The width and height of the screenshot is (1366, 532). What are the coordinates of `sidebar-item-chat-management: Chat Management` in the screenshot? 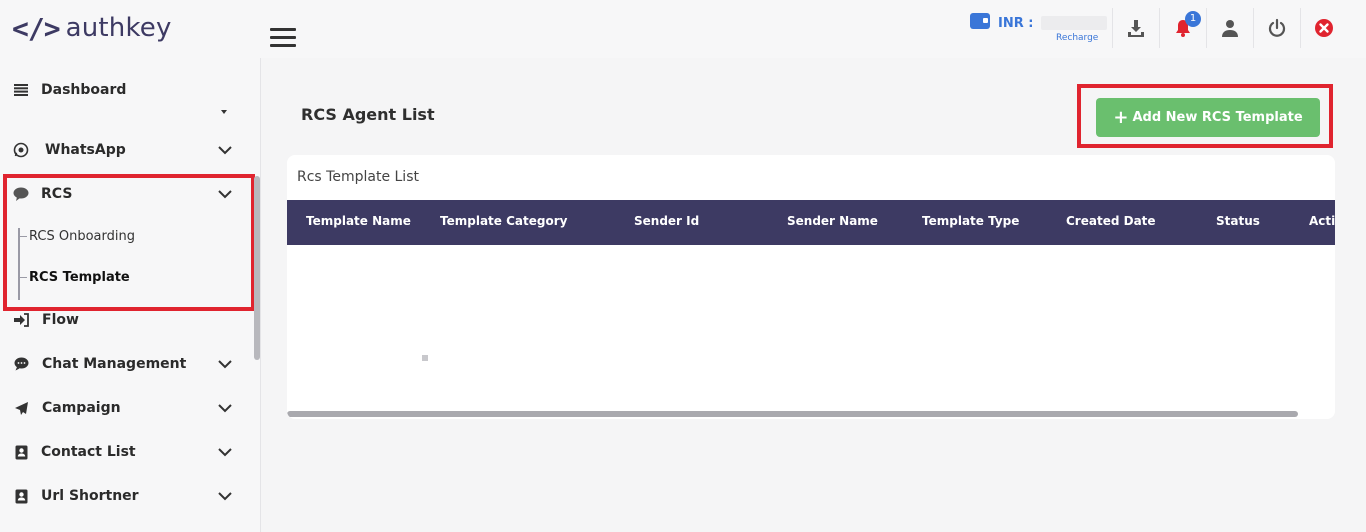 It's located at (125, 364).